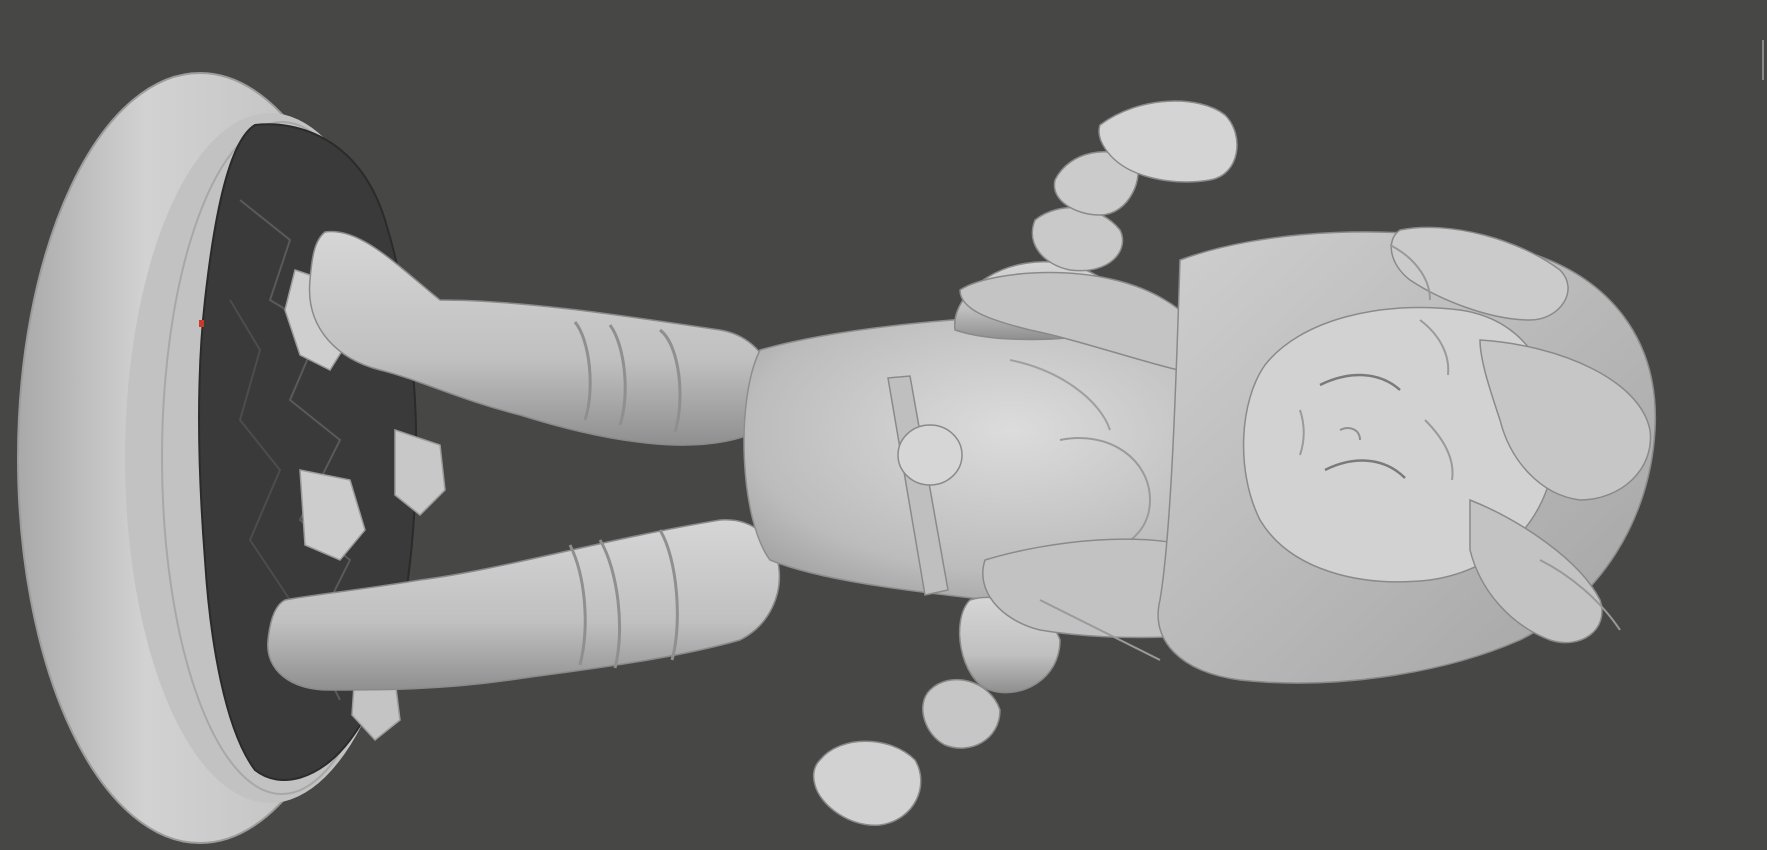 This screenshot has width=1767, height=850. I want to click on selection-marker, so click(201, 323).